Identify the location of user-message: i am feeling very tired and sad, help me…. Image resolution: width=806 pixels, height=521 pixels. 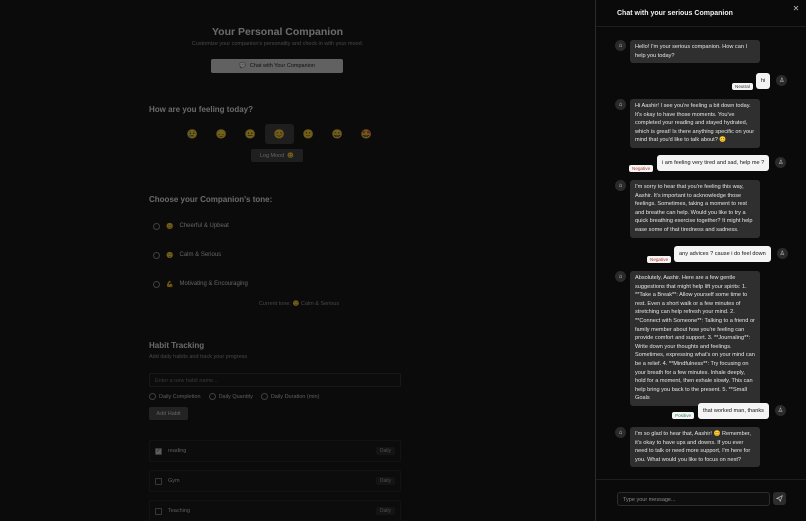
(722, 163).